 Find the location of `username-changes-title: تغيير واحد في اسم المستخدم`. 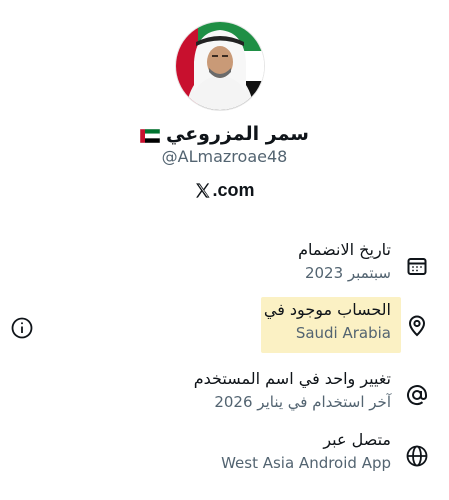

username-changes-title: تغيير واحد في اسم المستخدم is located at coordinates (292, 378).